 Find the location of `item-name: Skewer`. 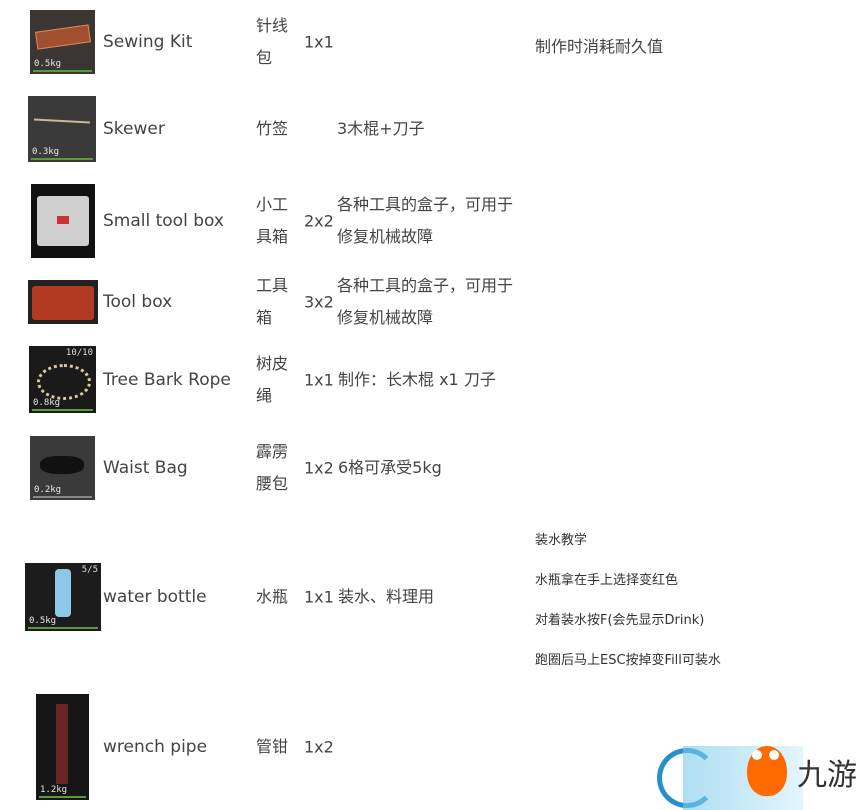

item-name: Skewer is located at coordinates (134, 129).